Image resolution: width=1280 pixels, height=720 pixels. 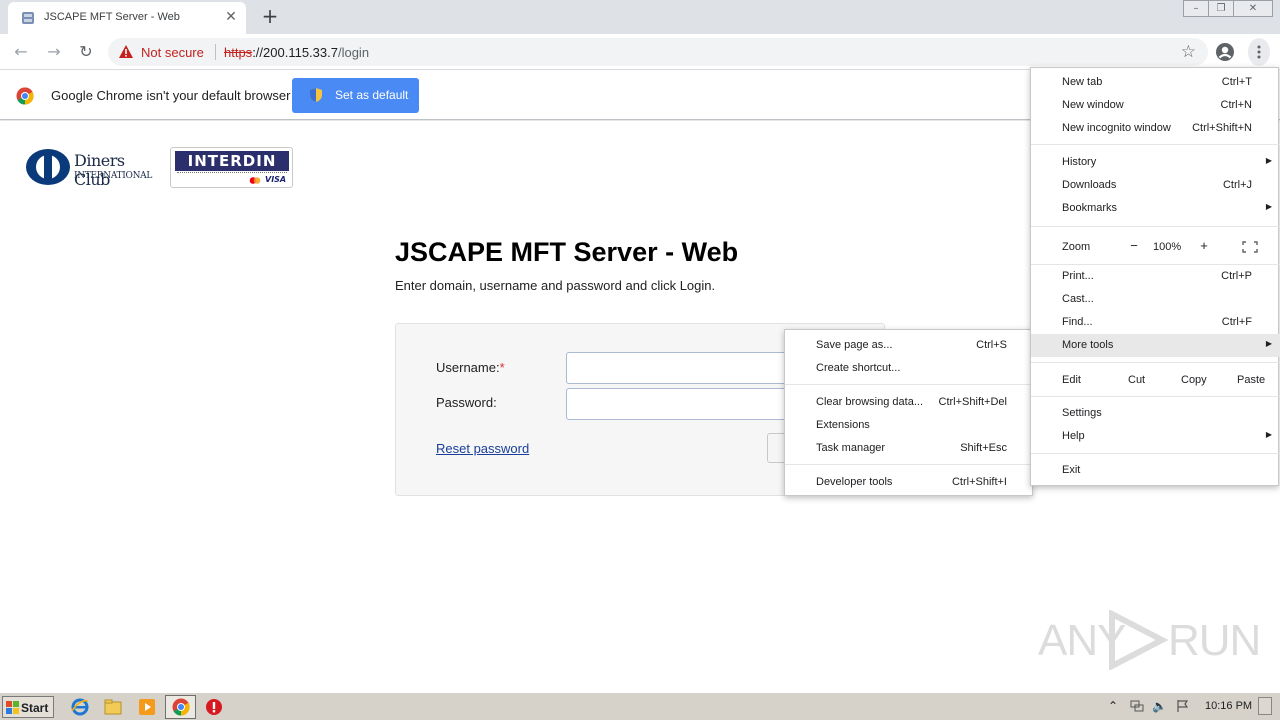 I want to click on uac-shield-icon, so click(x=316, y=95).